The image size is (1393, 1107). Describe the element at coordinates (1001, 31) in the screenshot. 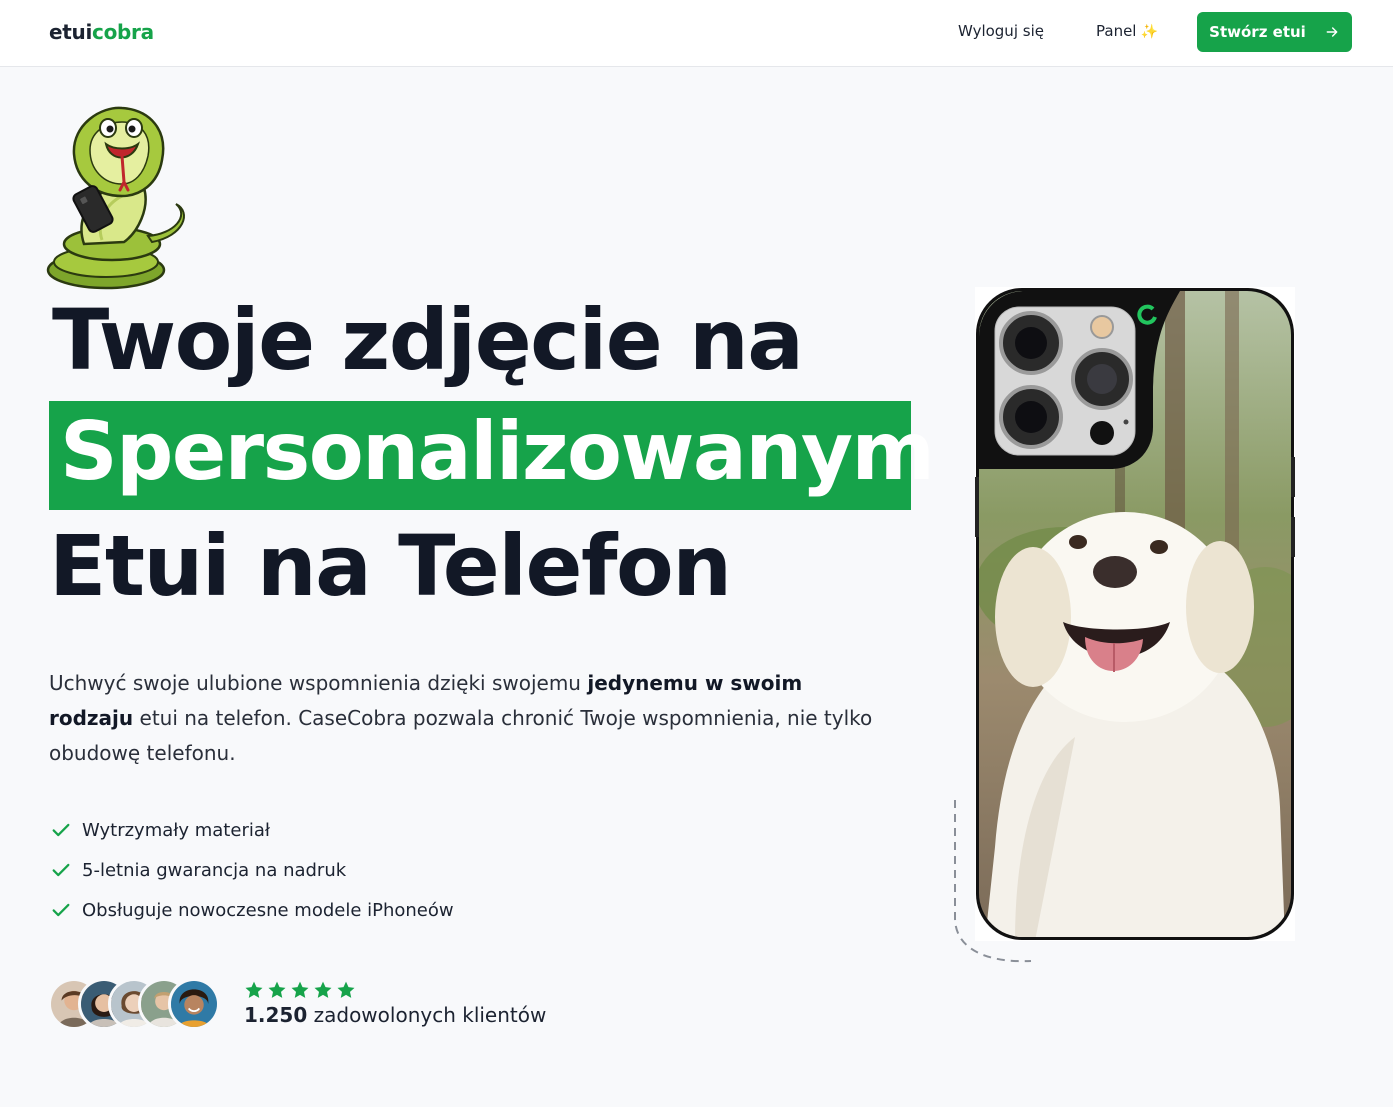

I see `logout-link: Wyloguj się` at that location.